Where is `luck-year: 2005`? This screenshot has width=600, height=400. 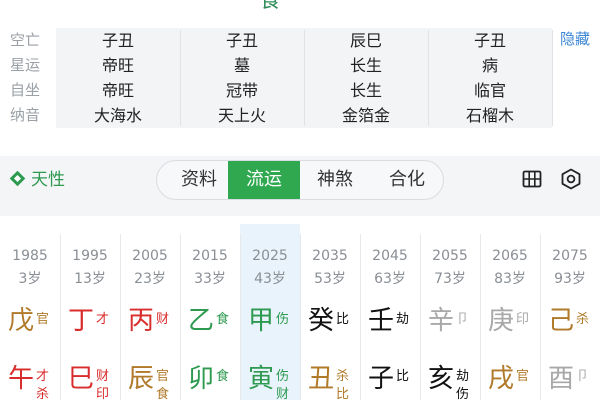 luck-year: 2005 is located at coordinates (150, 256).